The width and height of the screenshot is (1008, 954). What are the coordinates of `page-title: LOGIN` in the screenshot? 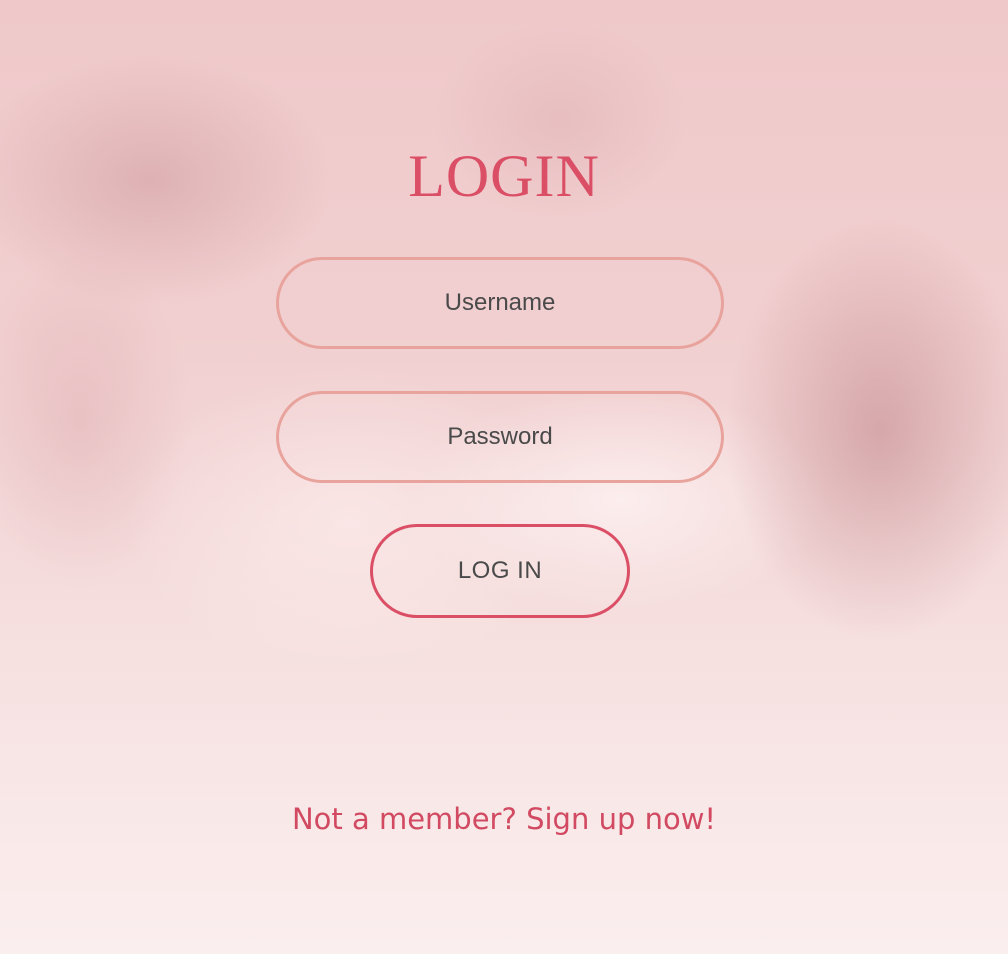 It's located at (504, 176).